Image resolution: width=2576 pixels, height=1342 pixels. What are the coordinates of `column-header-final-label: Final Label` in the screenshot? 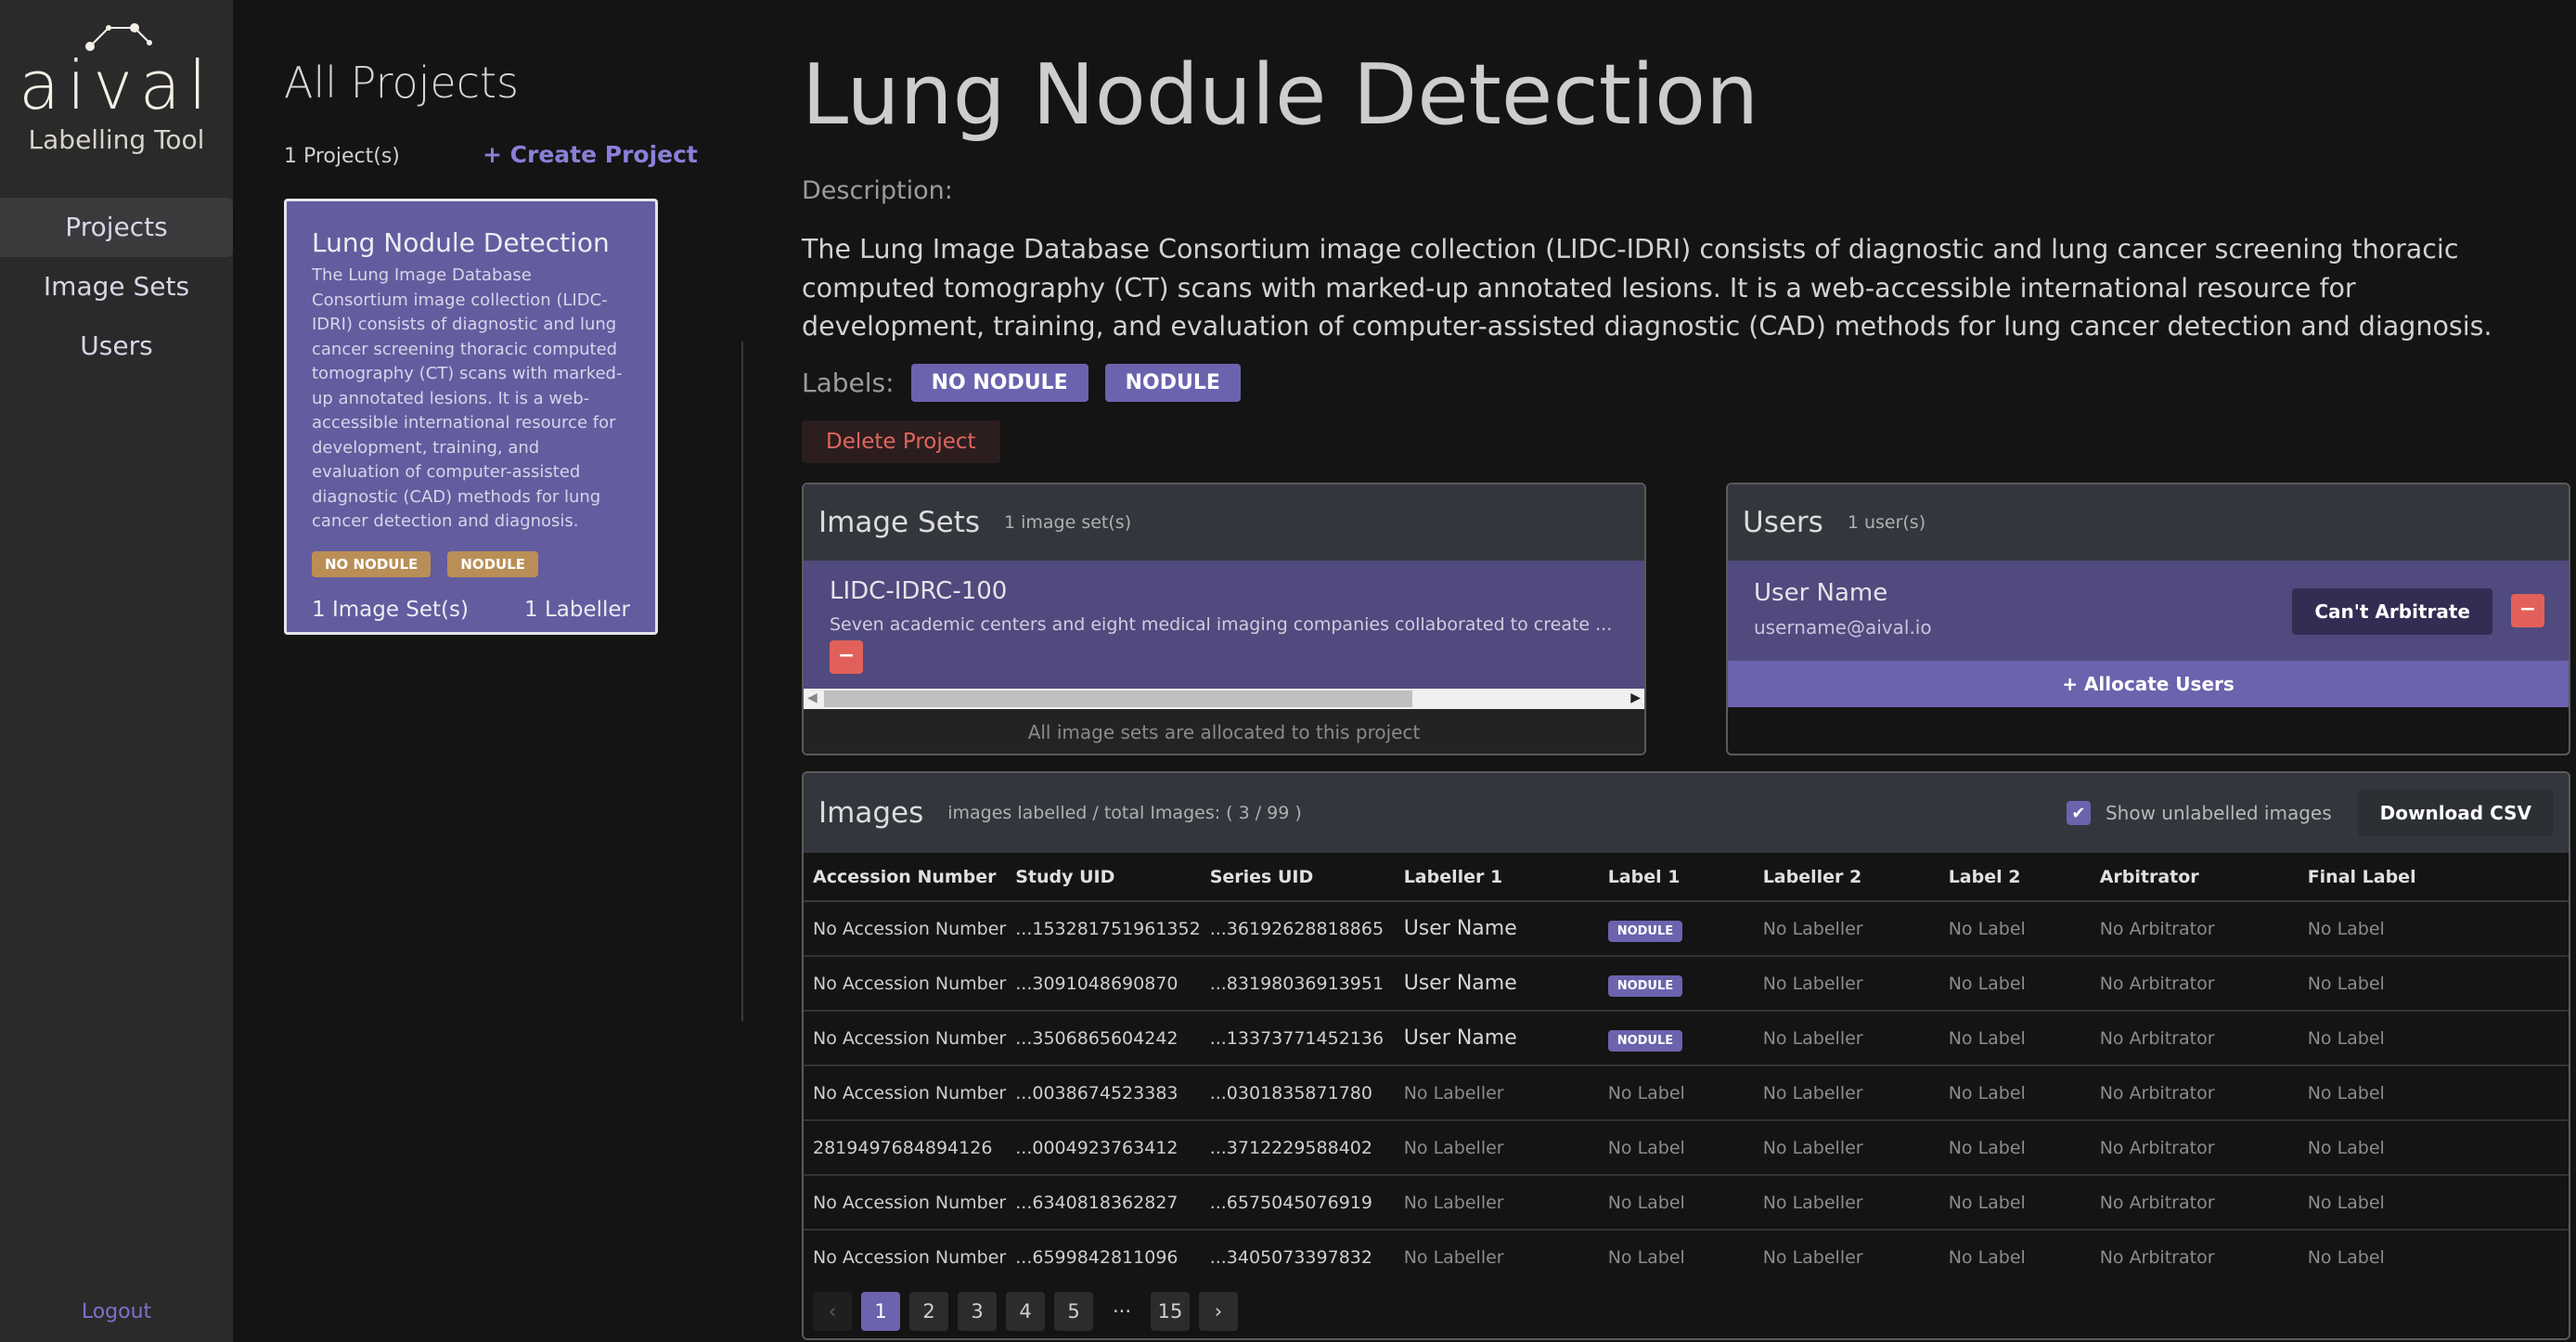 It's located at (2433, 878).